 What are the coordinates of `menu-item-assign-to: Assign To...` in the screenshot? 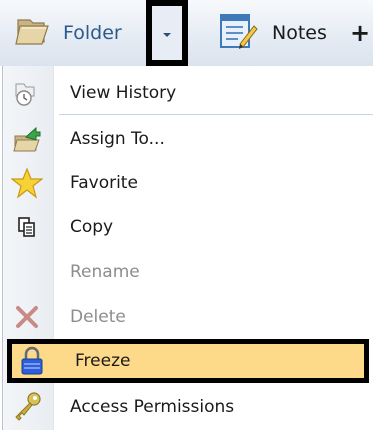 It's located at (188, 139).